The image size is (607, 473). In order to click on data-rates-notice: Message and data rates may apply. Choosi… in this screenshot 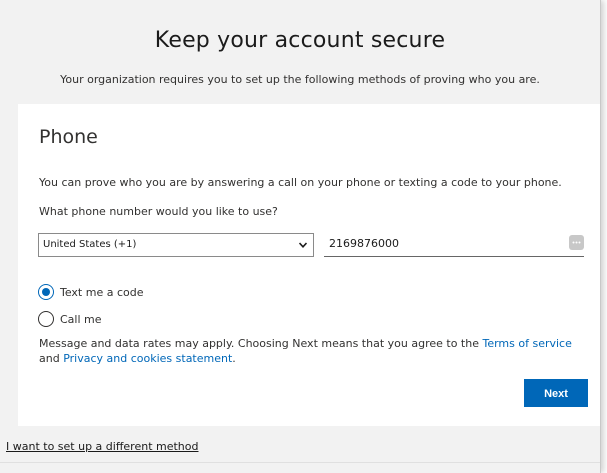, I will do `click(314, 351)`.